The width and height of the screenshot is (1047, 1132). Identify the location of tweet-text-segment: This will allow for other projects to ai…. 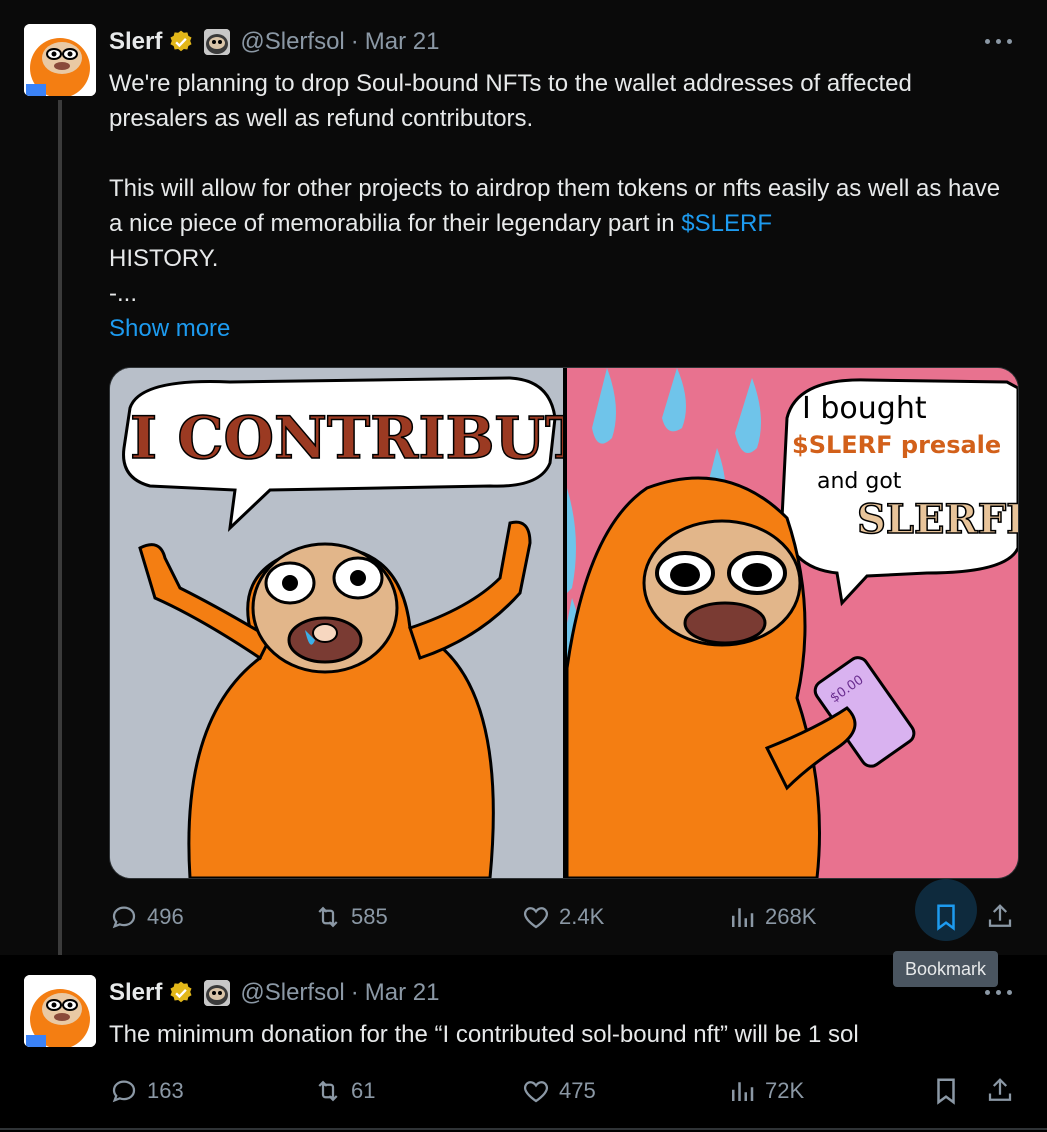
(555, 206).